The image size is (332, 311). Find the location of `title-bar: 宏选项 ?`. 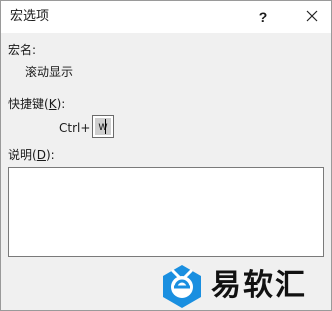

title-bar: 宏选项 ? is located at coordinates (166, 17).